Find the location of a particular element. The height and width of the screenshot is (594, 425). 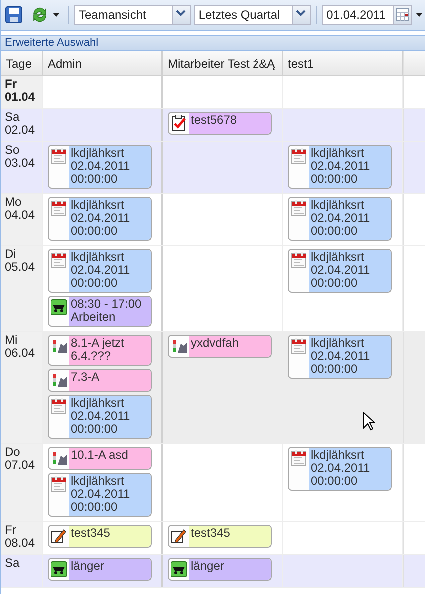

event-card: 7.3-A is located at coordinates (100, 380).